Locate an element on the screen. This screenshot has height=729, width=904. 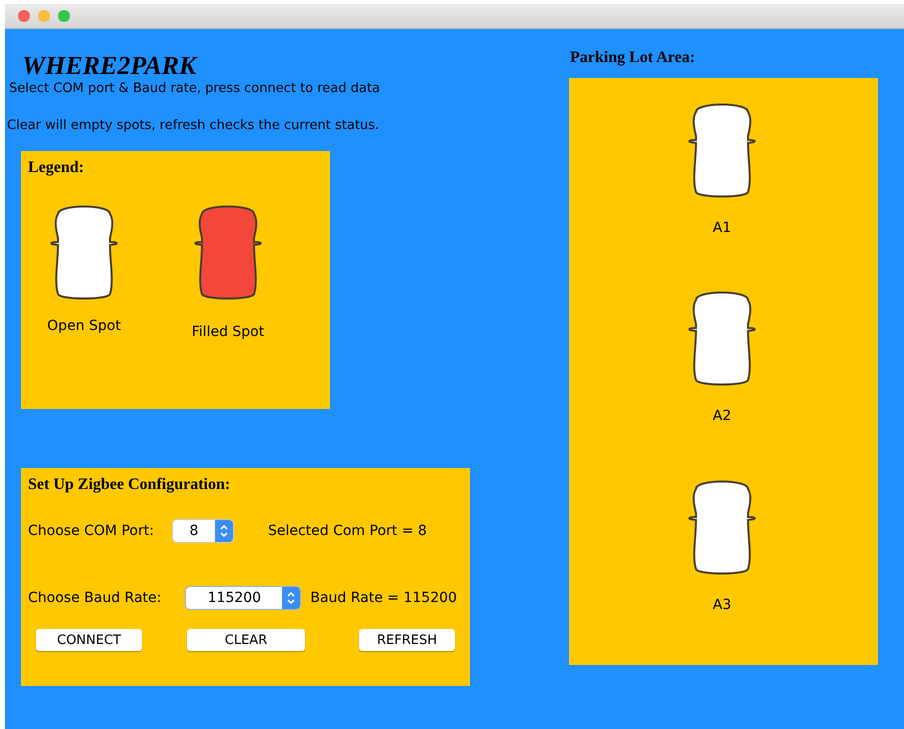
action-button: CONNECT is located at coordinates (89, 640).